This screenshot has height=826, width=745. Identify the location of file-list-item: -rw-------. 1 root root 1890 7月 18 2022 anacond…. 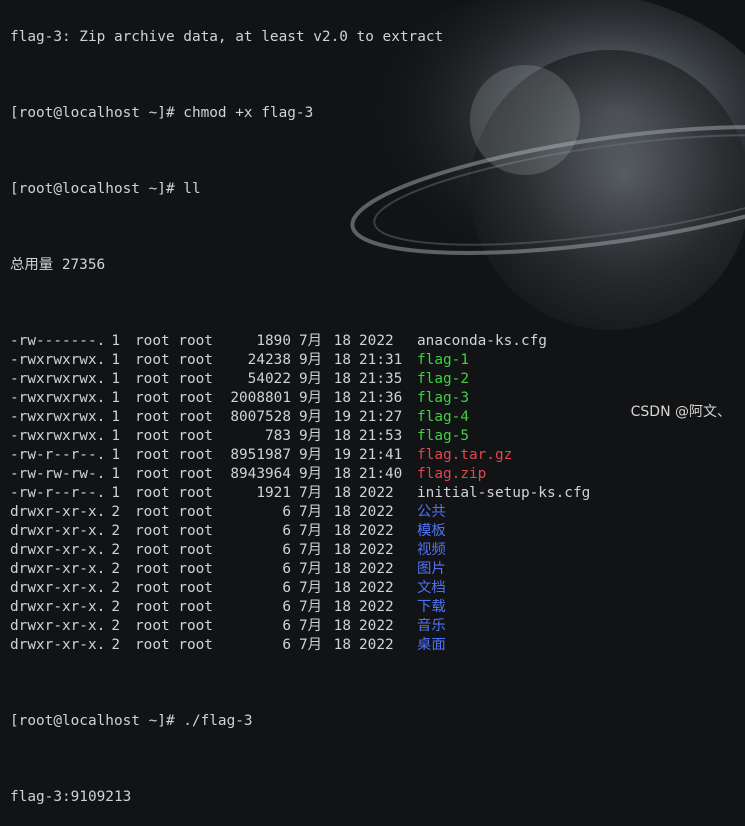
(377, 341).